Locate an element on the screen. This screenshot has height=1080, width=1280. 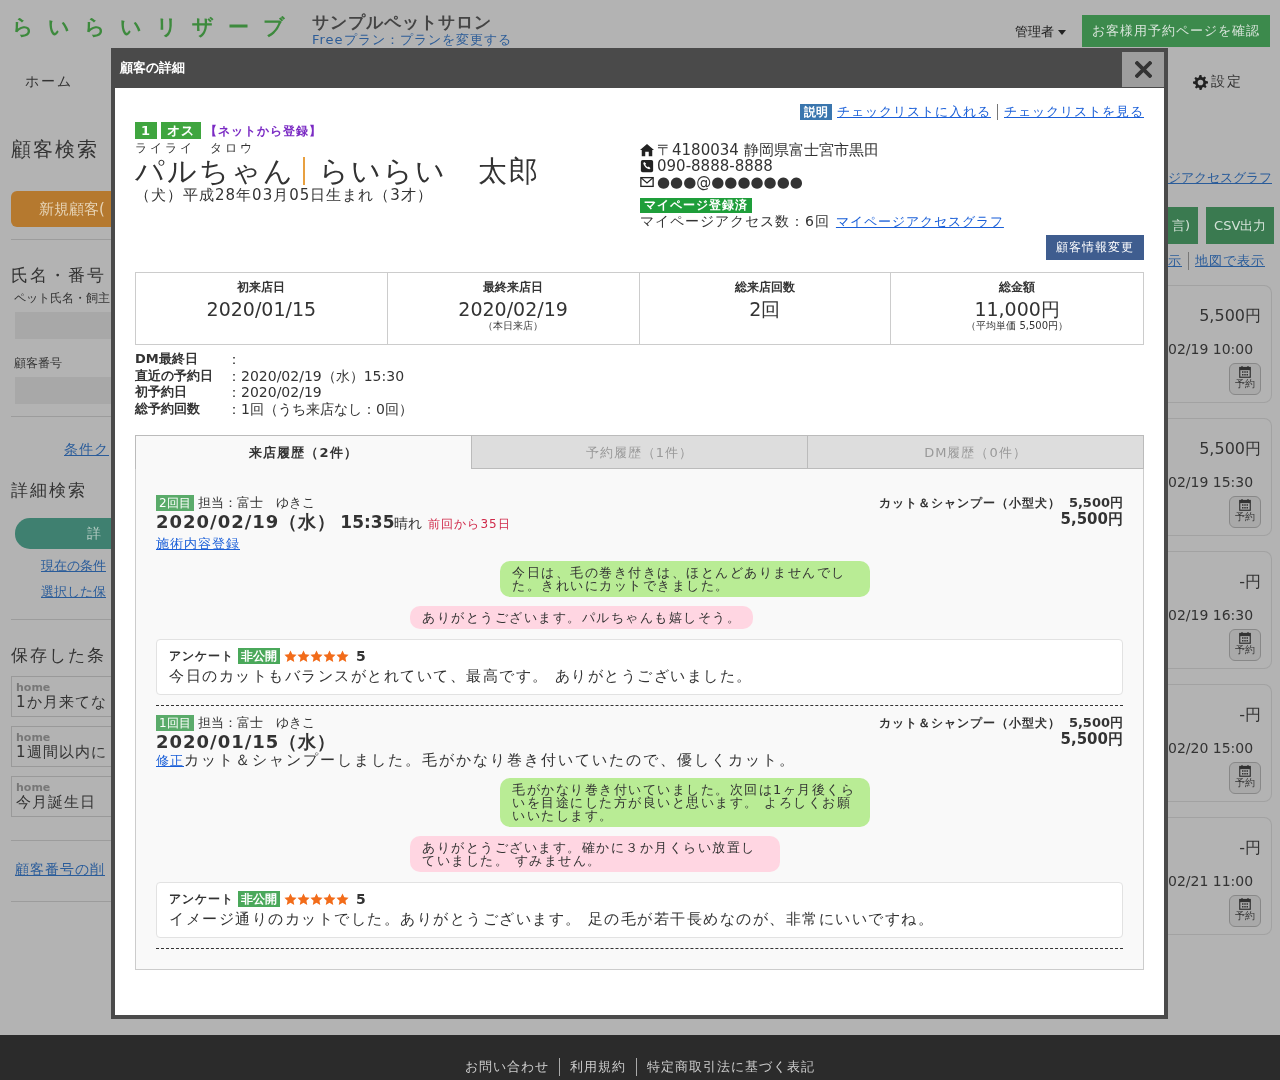
stat-value: 2回 is located at coordinates (765, 308).